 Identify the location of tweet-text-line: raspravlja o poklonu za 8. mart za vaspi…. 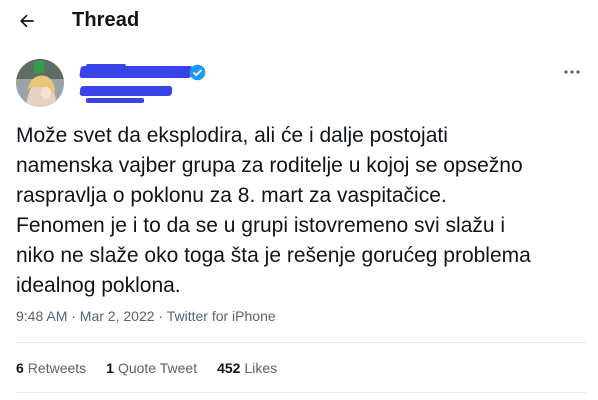
(231, 195).